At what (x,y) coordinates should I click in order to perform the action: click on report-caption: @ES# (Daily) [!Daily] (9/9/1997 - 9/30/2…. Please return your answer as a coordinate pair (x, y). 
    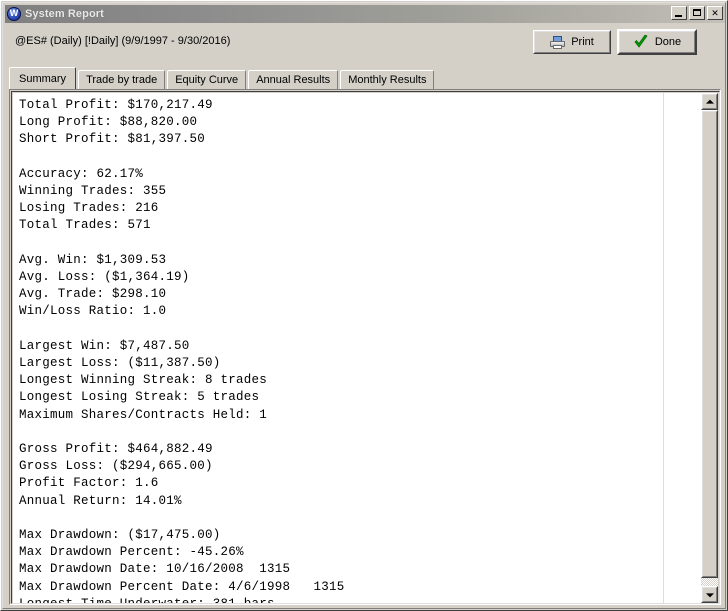
    Looking at the image, I should click on (123, 41).